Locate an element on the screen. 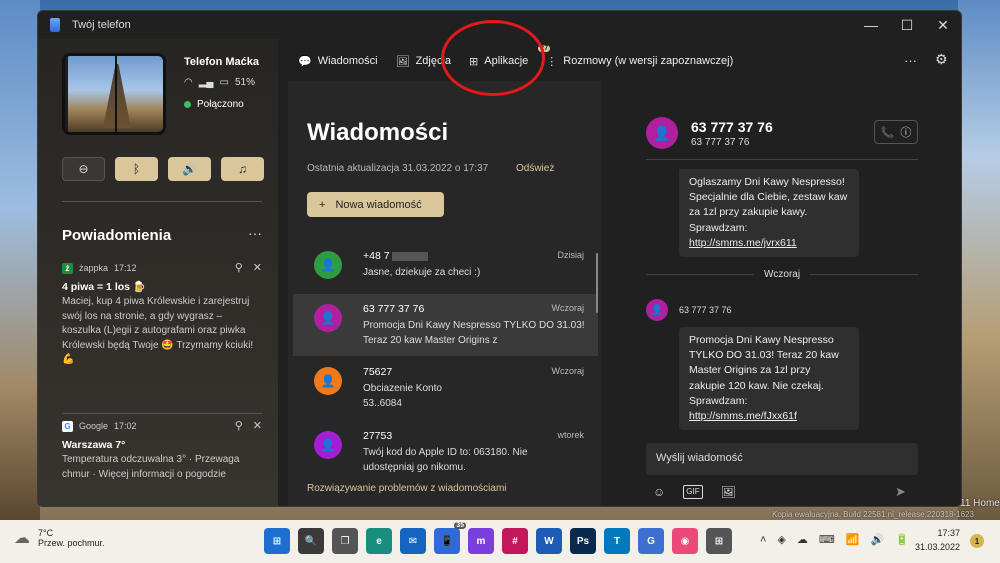 The height and width of the screenshot is (563, 1000). bluetooth-button: ᛒ is located at coordinates (136, 169).